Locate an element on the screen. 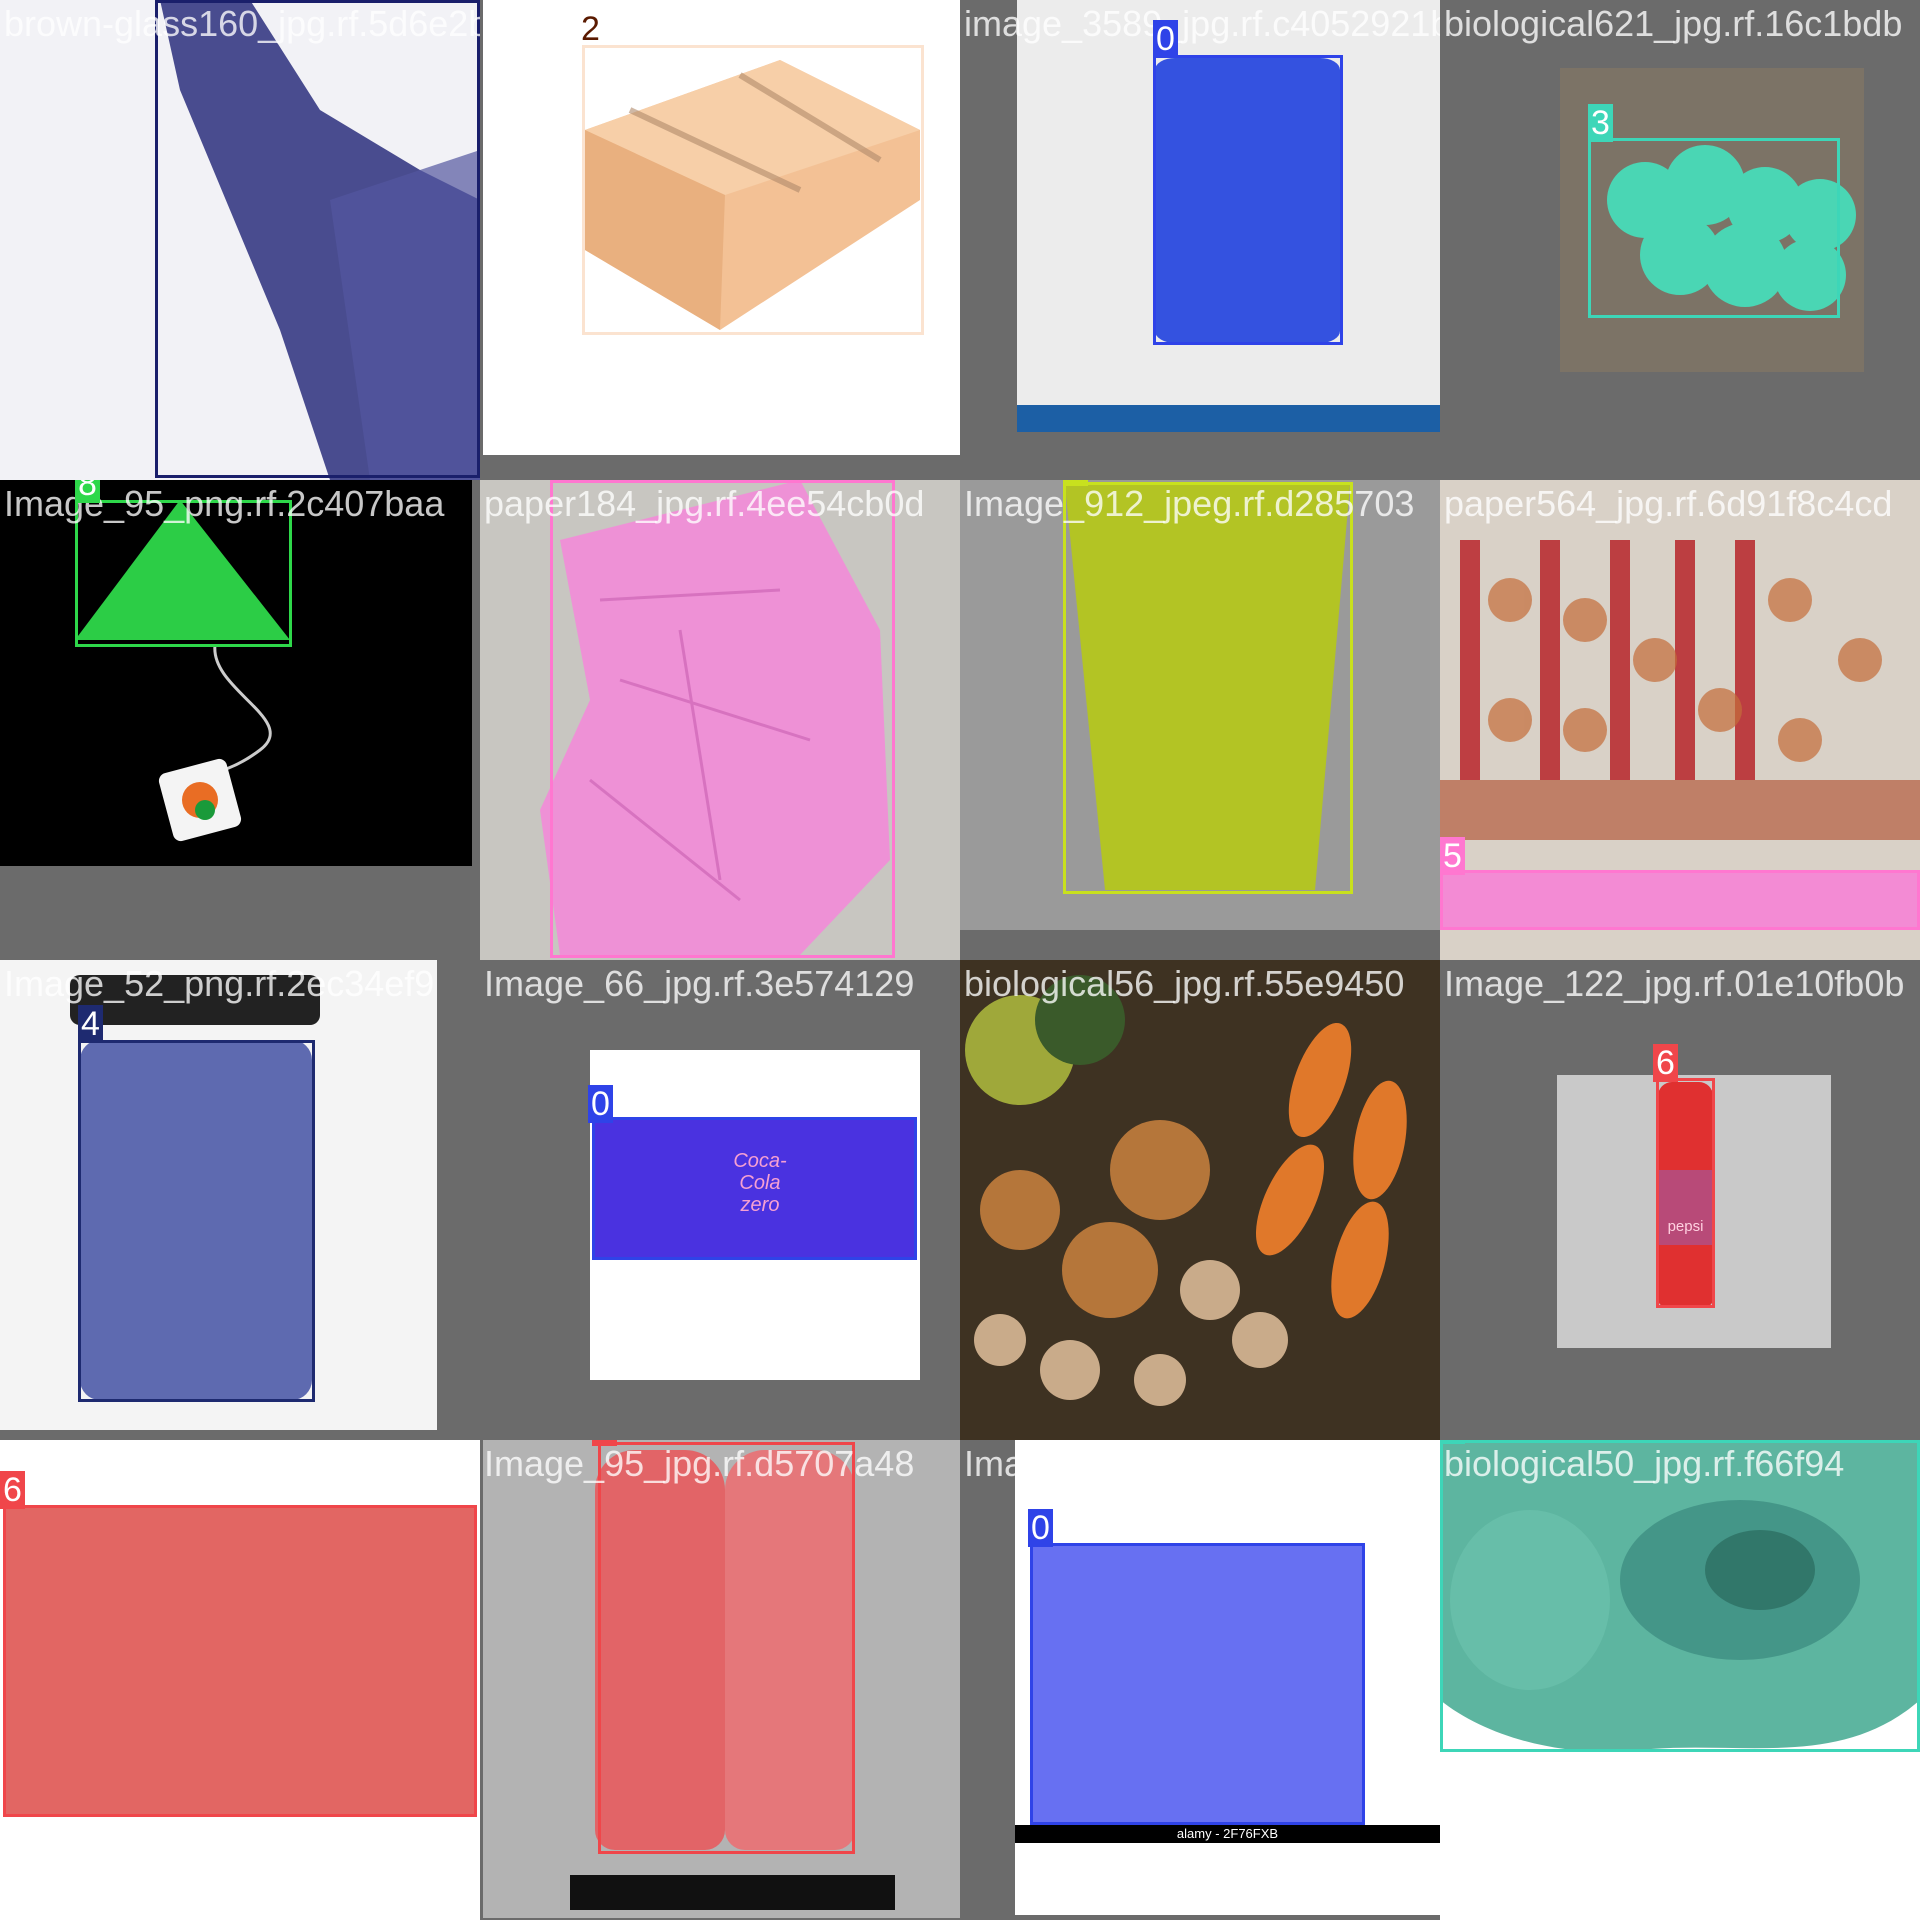 This screenshot has width=1920, height=1920. tile-newspaper: 5 paper564_jpg.rf.6d91f8c4cd is located at coordinates (1680, 720).